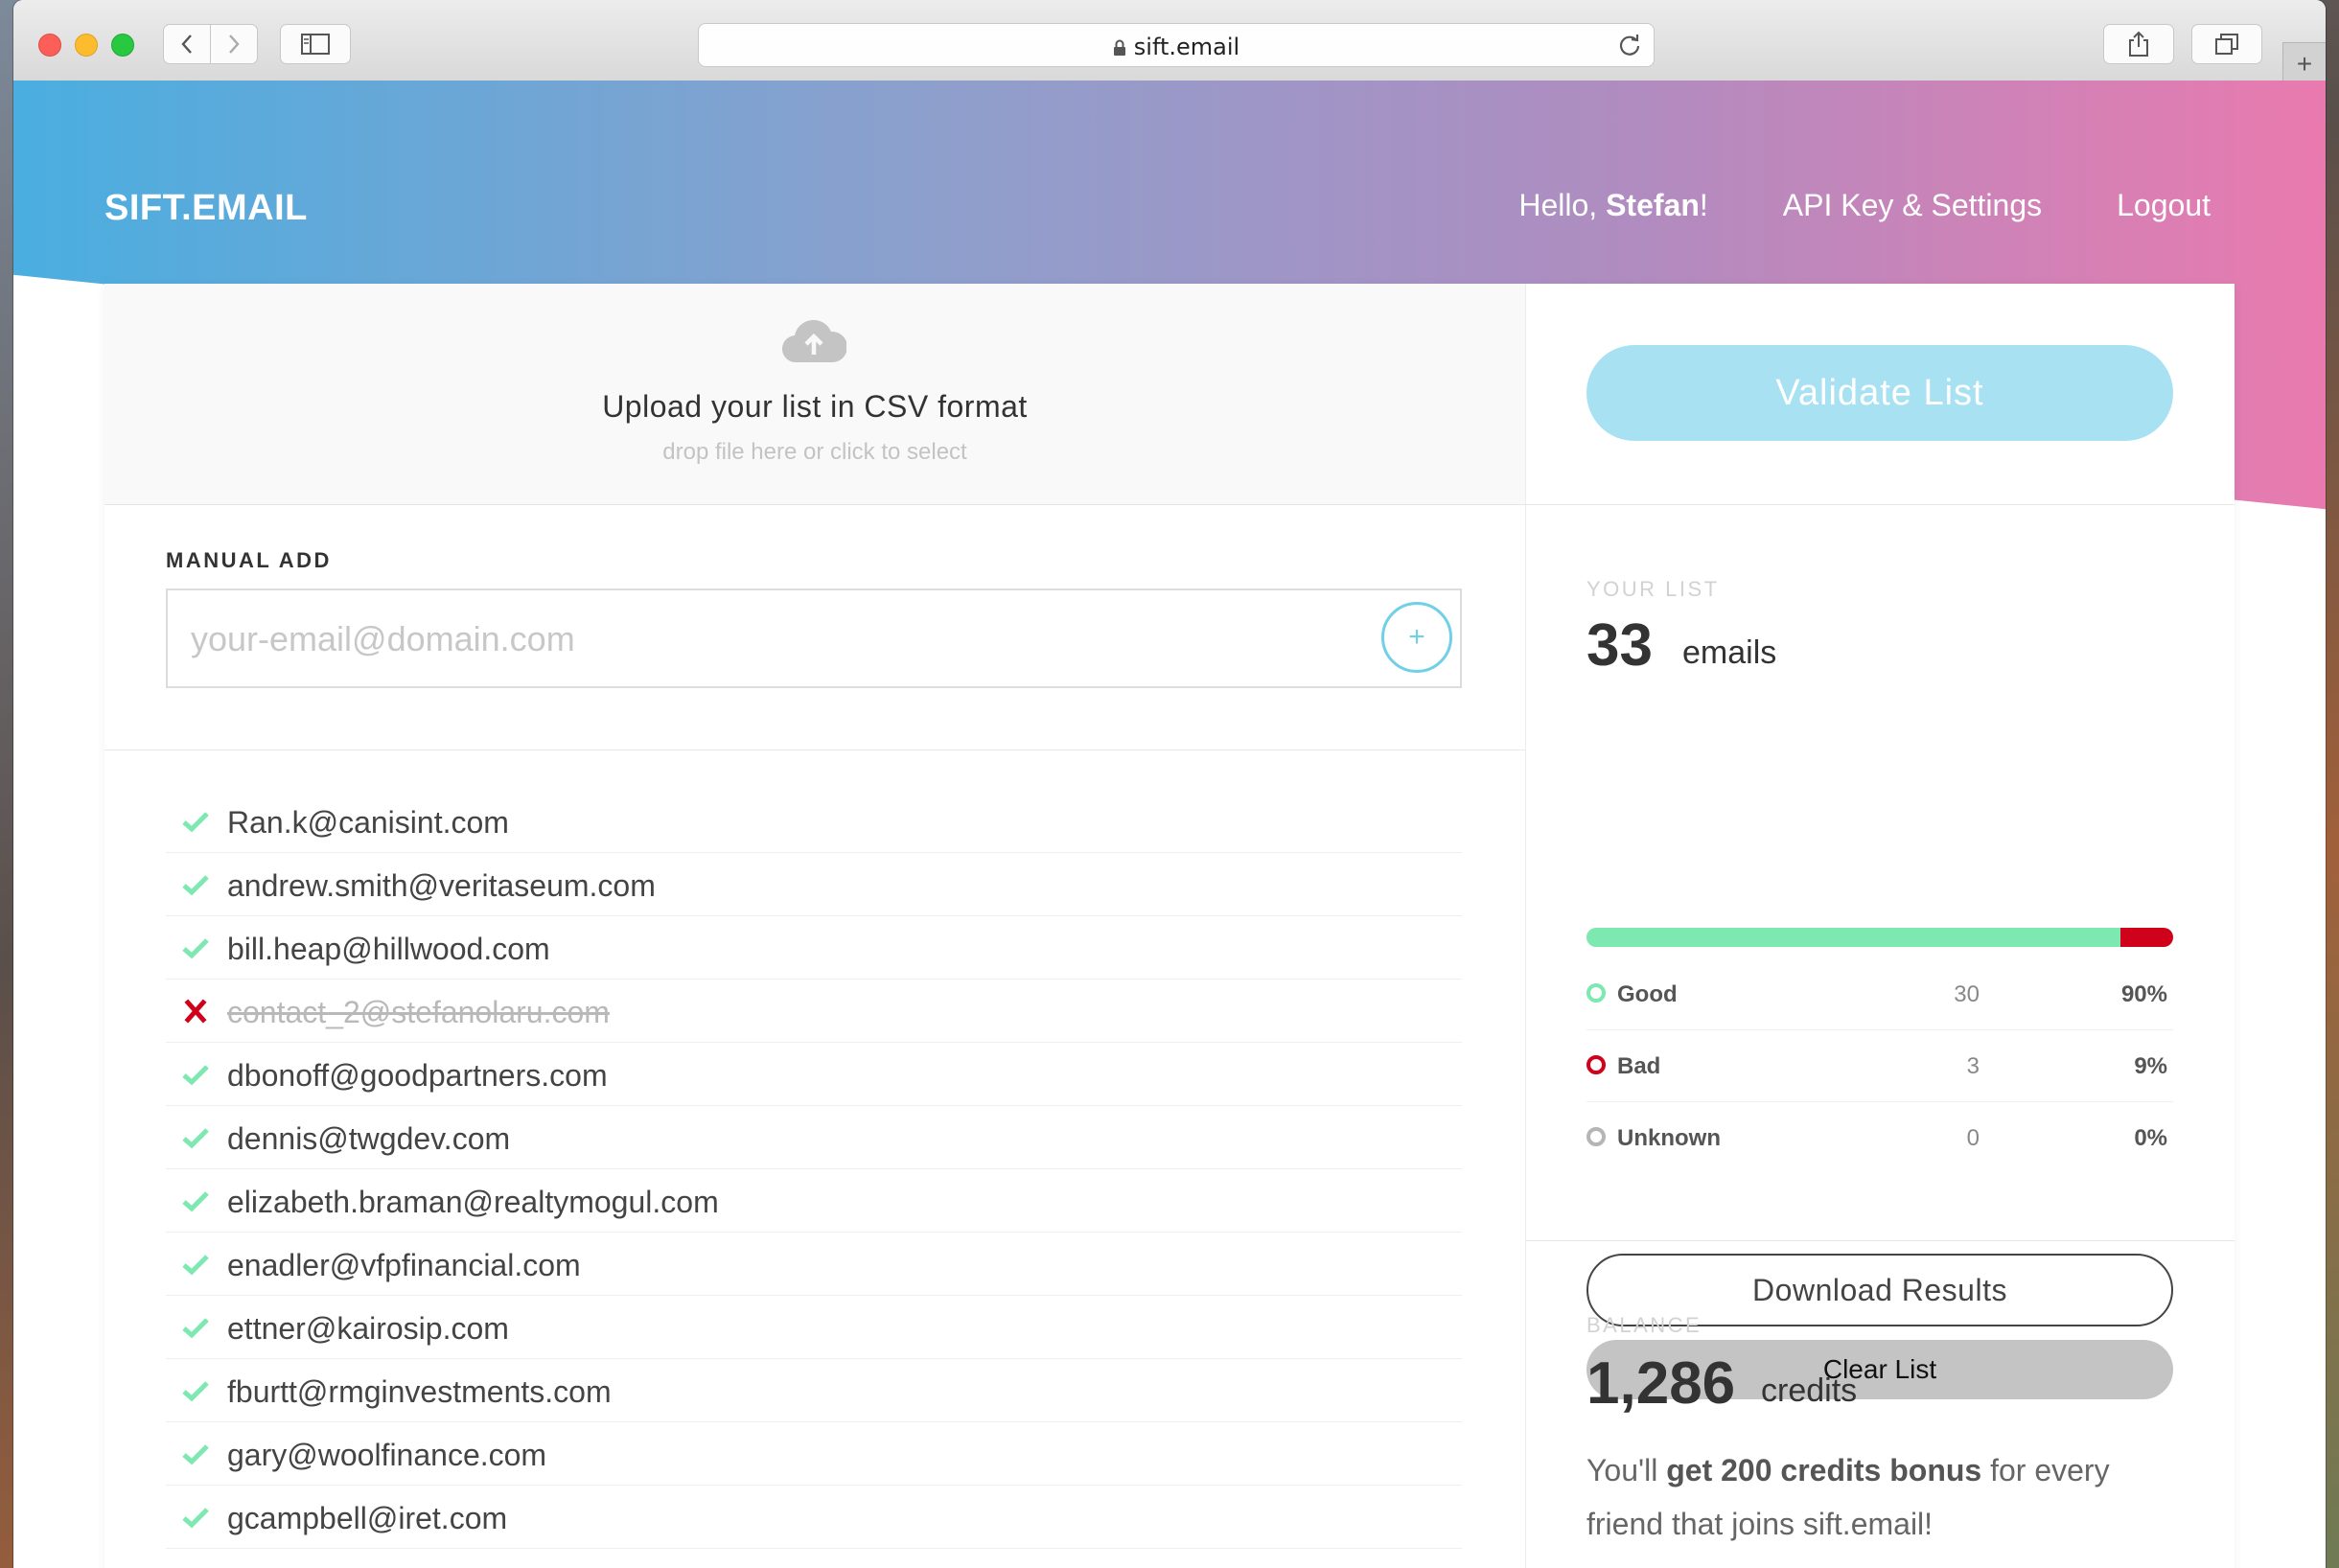 The image size is (2339, 1568). What do you see at coordinates (1562, 205) in the screenshot?
I see `greeting-prefix: Hello,` at bounding box center [1562, 205].